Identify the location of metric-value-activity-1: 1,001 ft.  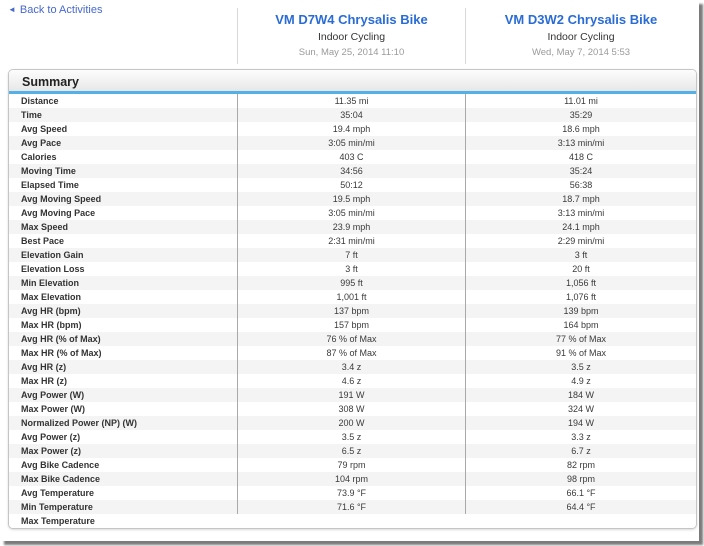
(351, 297).